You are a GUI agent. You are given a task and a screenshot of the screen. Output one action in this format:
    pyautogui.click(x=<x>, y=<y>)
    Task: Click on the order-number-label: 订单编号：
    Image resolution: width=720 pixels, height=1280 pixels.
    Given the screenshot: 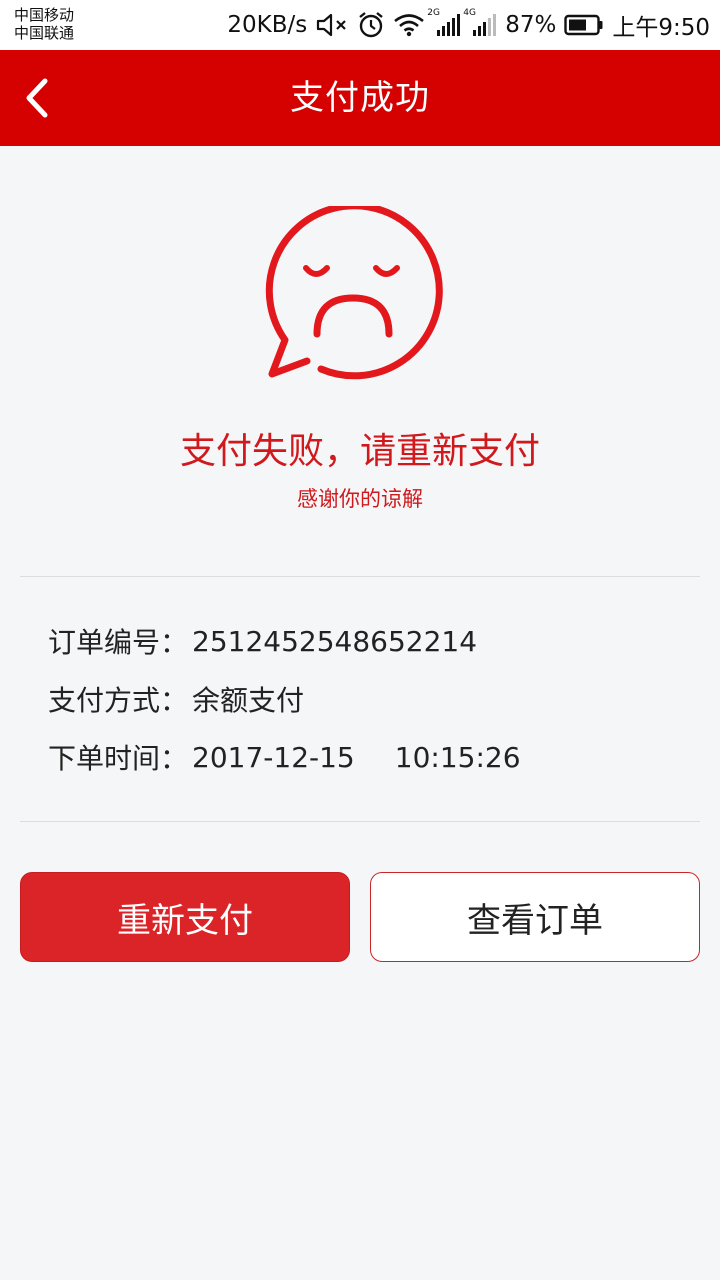 What is the action you would take?
    pyautogui.click(x=118, y=642)
    